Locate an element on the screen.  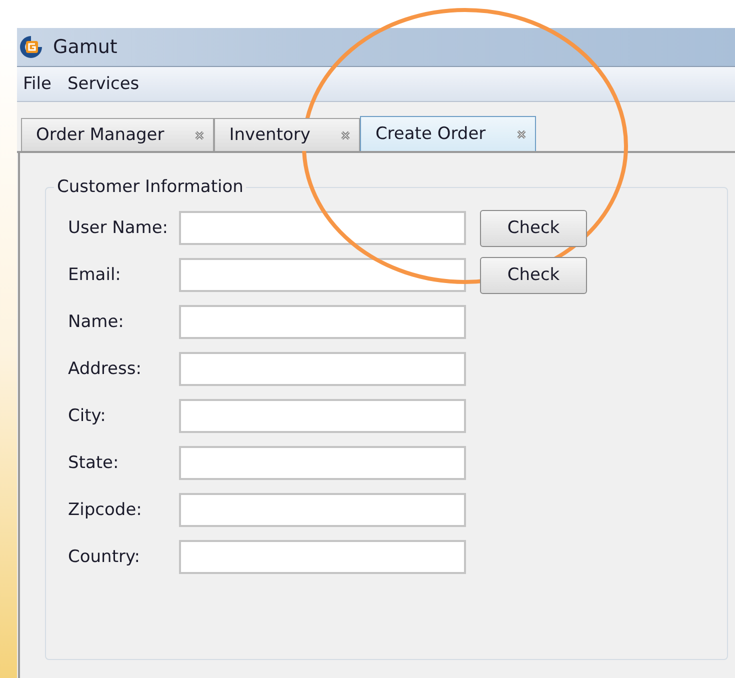
tab: Inventory is located at coordinates (287, 134).